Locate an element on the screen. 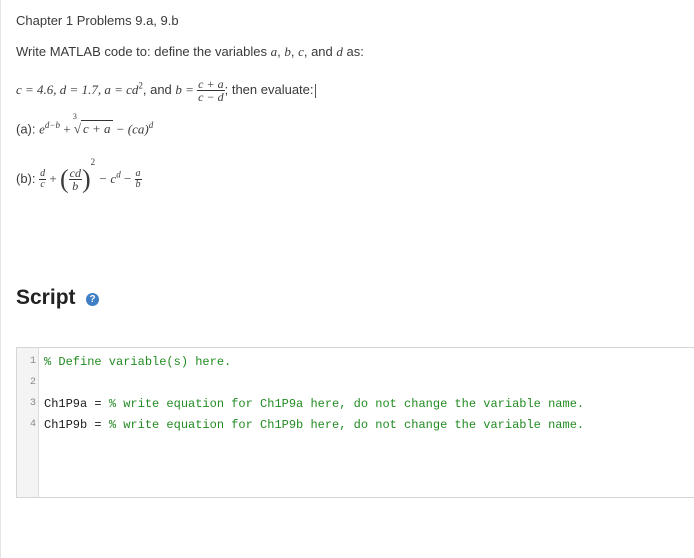 This screenshot has height=558, width=694. defs-lead: c = 4.6, d = 1.7, a = cd is located at coordinates (77, 89).